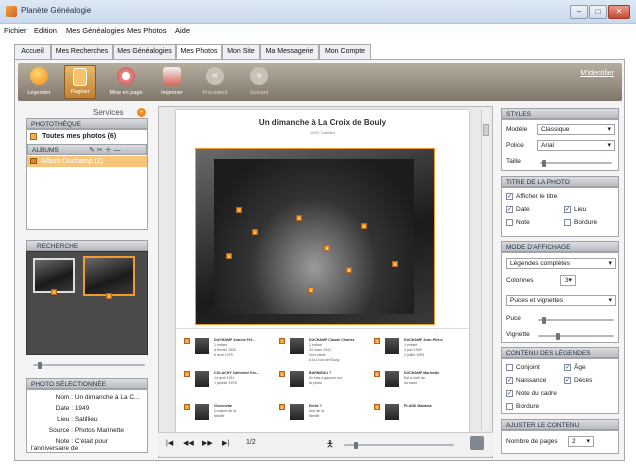 This screenshot has width=636, height=468. Describe the element at coordinates (581, 441) in the screenshot. I see `pages-select: 2` at that location.